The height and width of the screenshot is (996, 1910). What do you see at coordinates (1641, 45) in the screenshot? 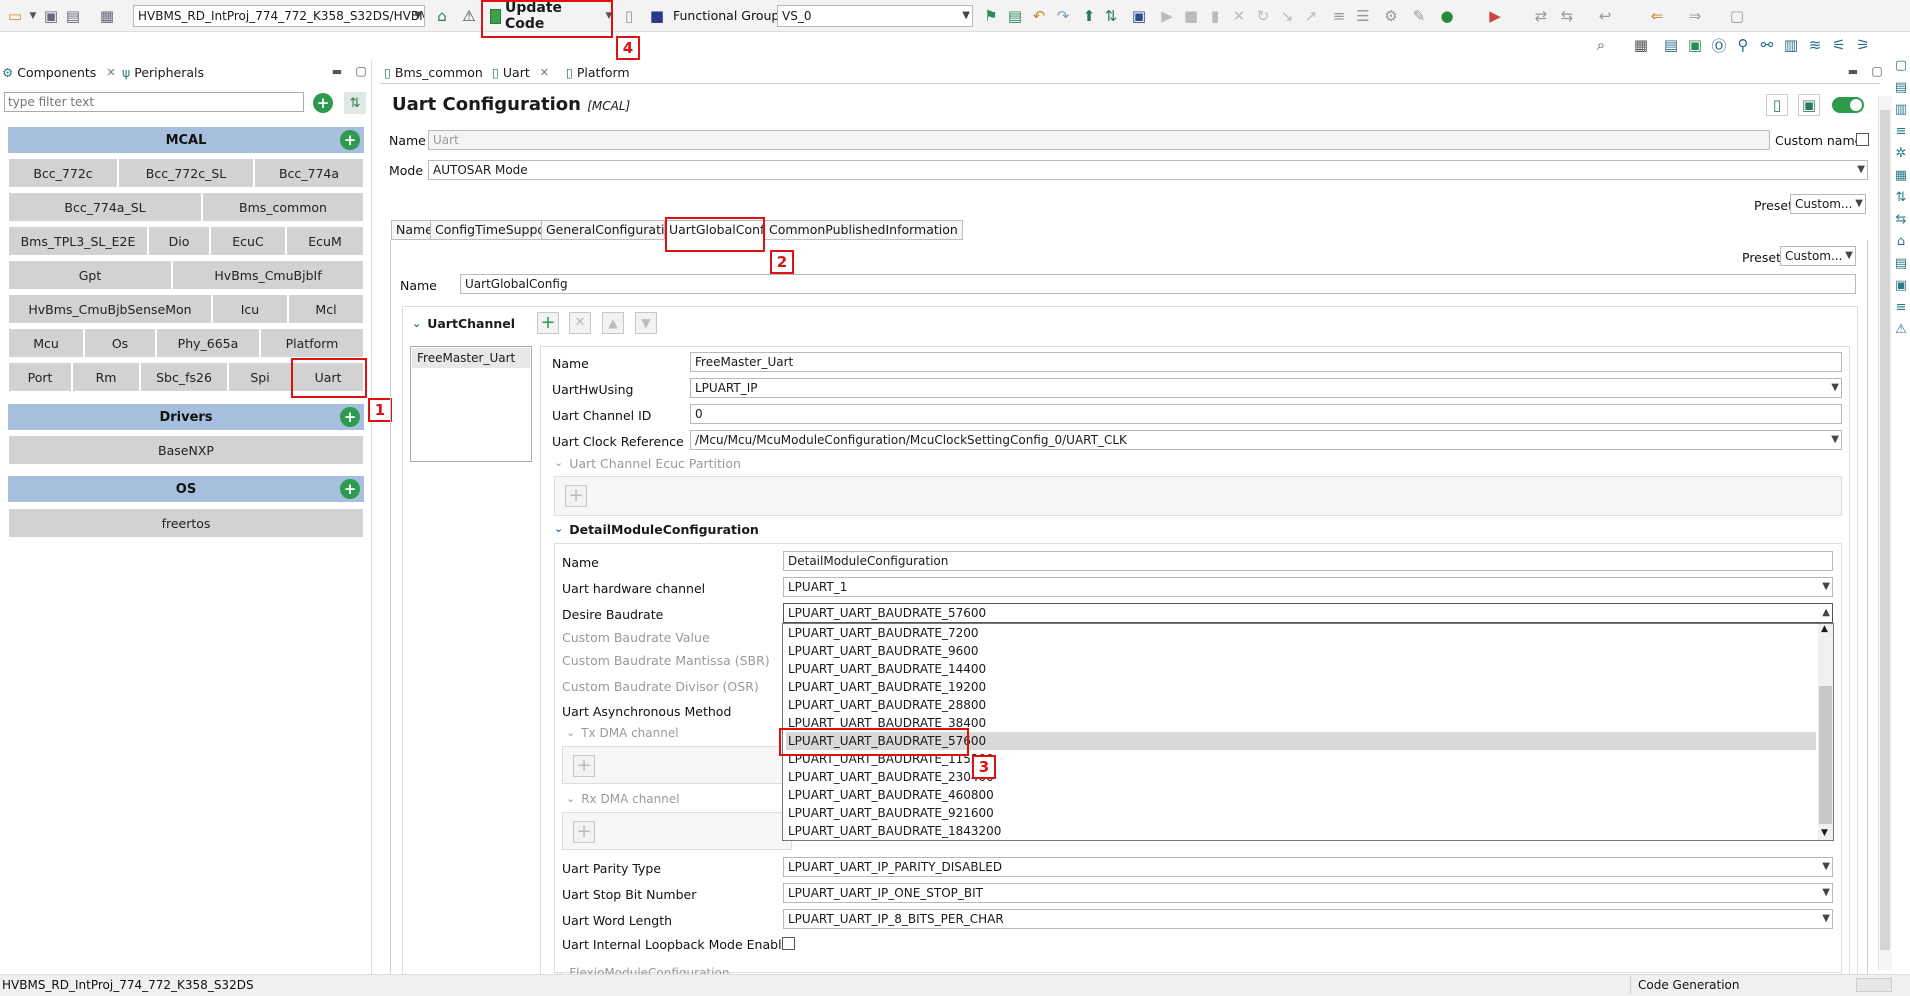
I see `open-perspective-icon: ▦` at bounding box center [1641, 45].